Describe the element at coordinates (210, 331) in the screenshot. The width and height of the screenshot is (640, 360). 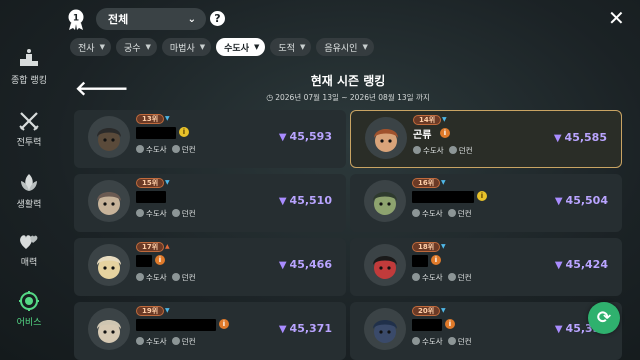
I see `rank-card: 19위 ▼ i 수도사 던컨 ▼ 45,371` at that location.